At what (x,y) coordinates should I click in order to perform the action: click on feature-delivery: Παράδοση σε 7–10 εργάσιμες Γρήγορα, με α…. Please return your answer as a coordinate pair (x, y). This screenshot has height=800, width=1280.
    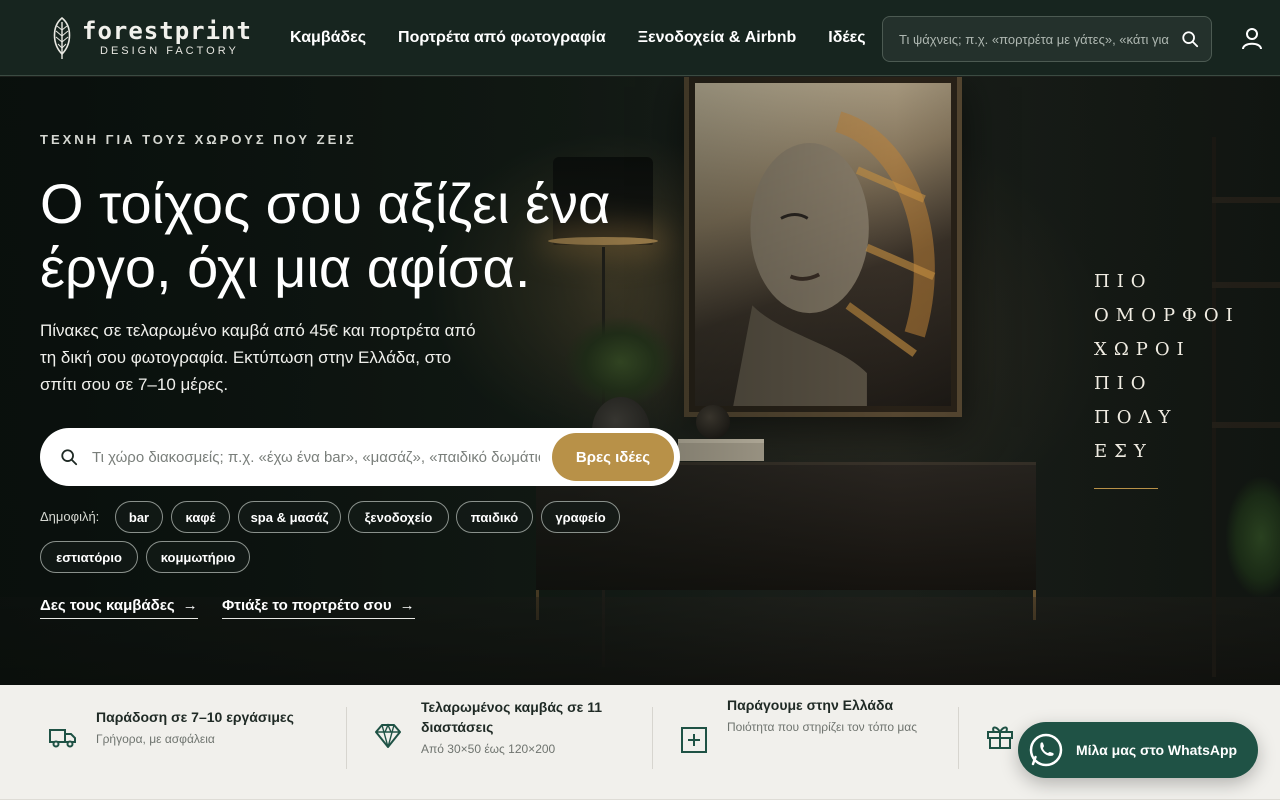
    Looking at the image, I should click on (193, 742).